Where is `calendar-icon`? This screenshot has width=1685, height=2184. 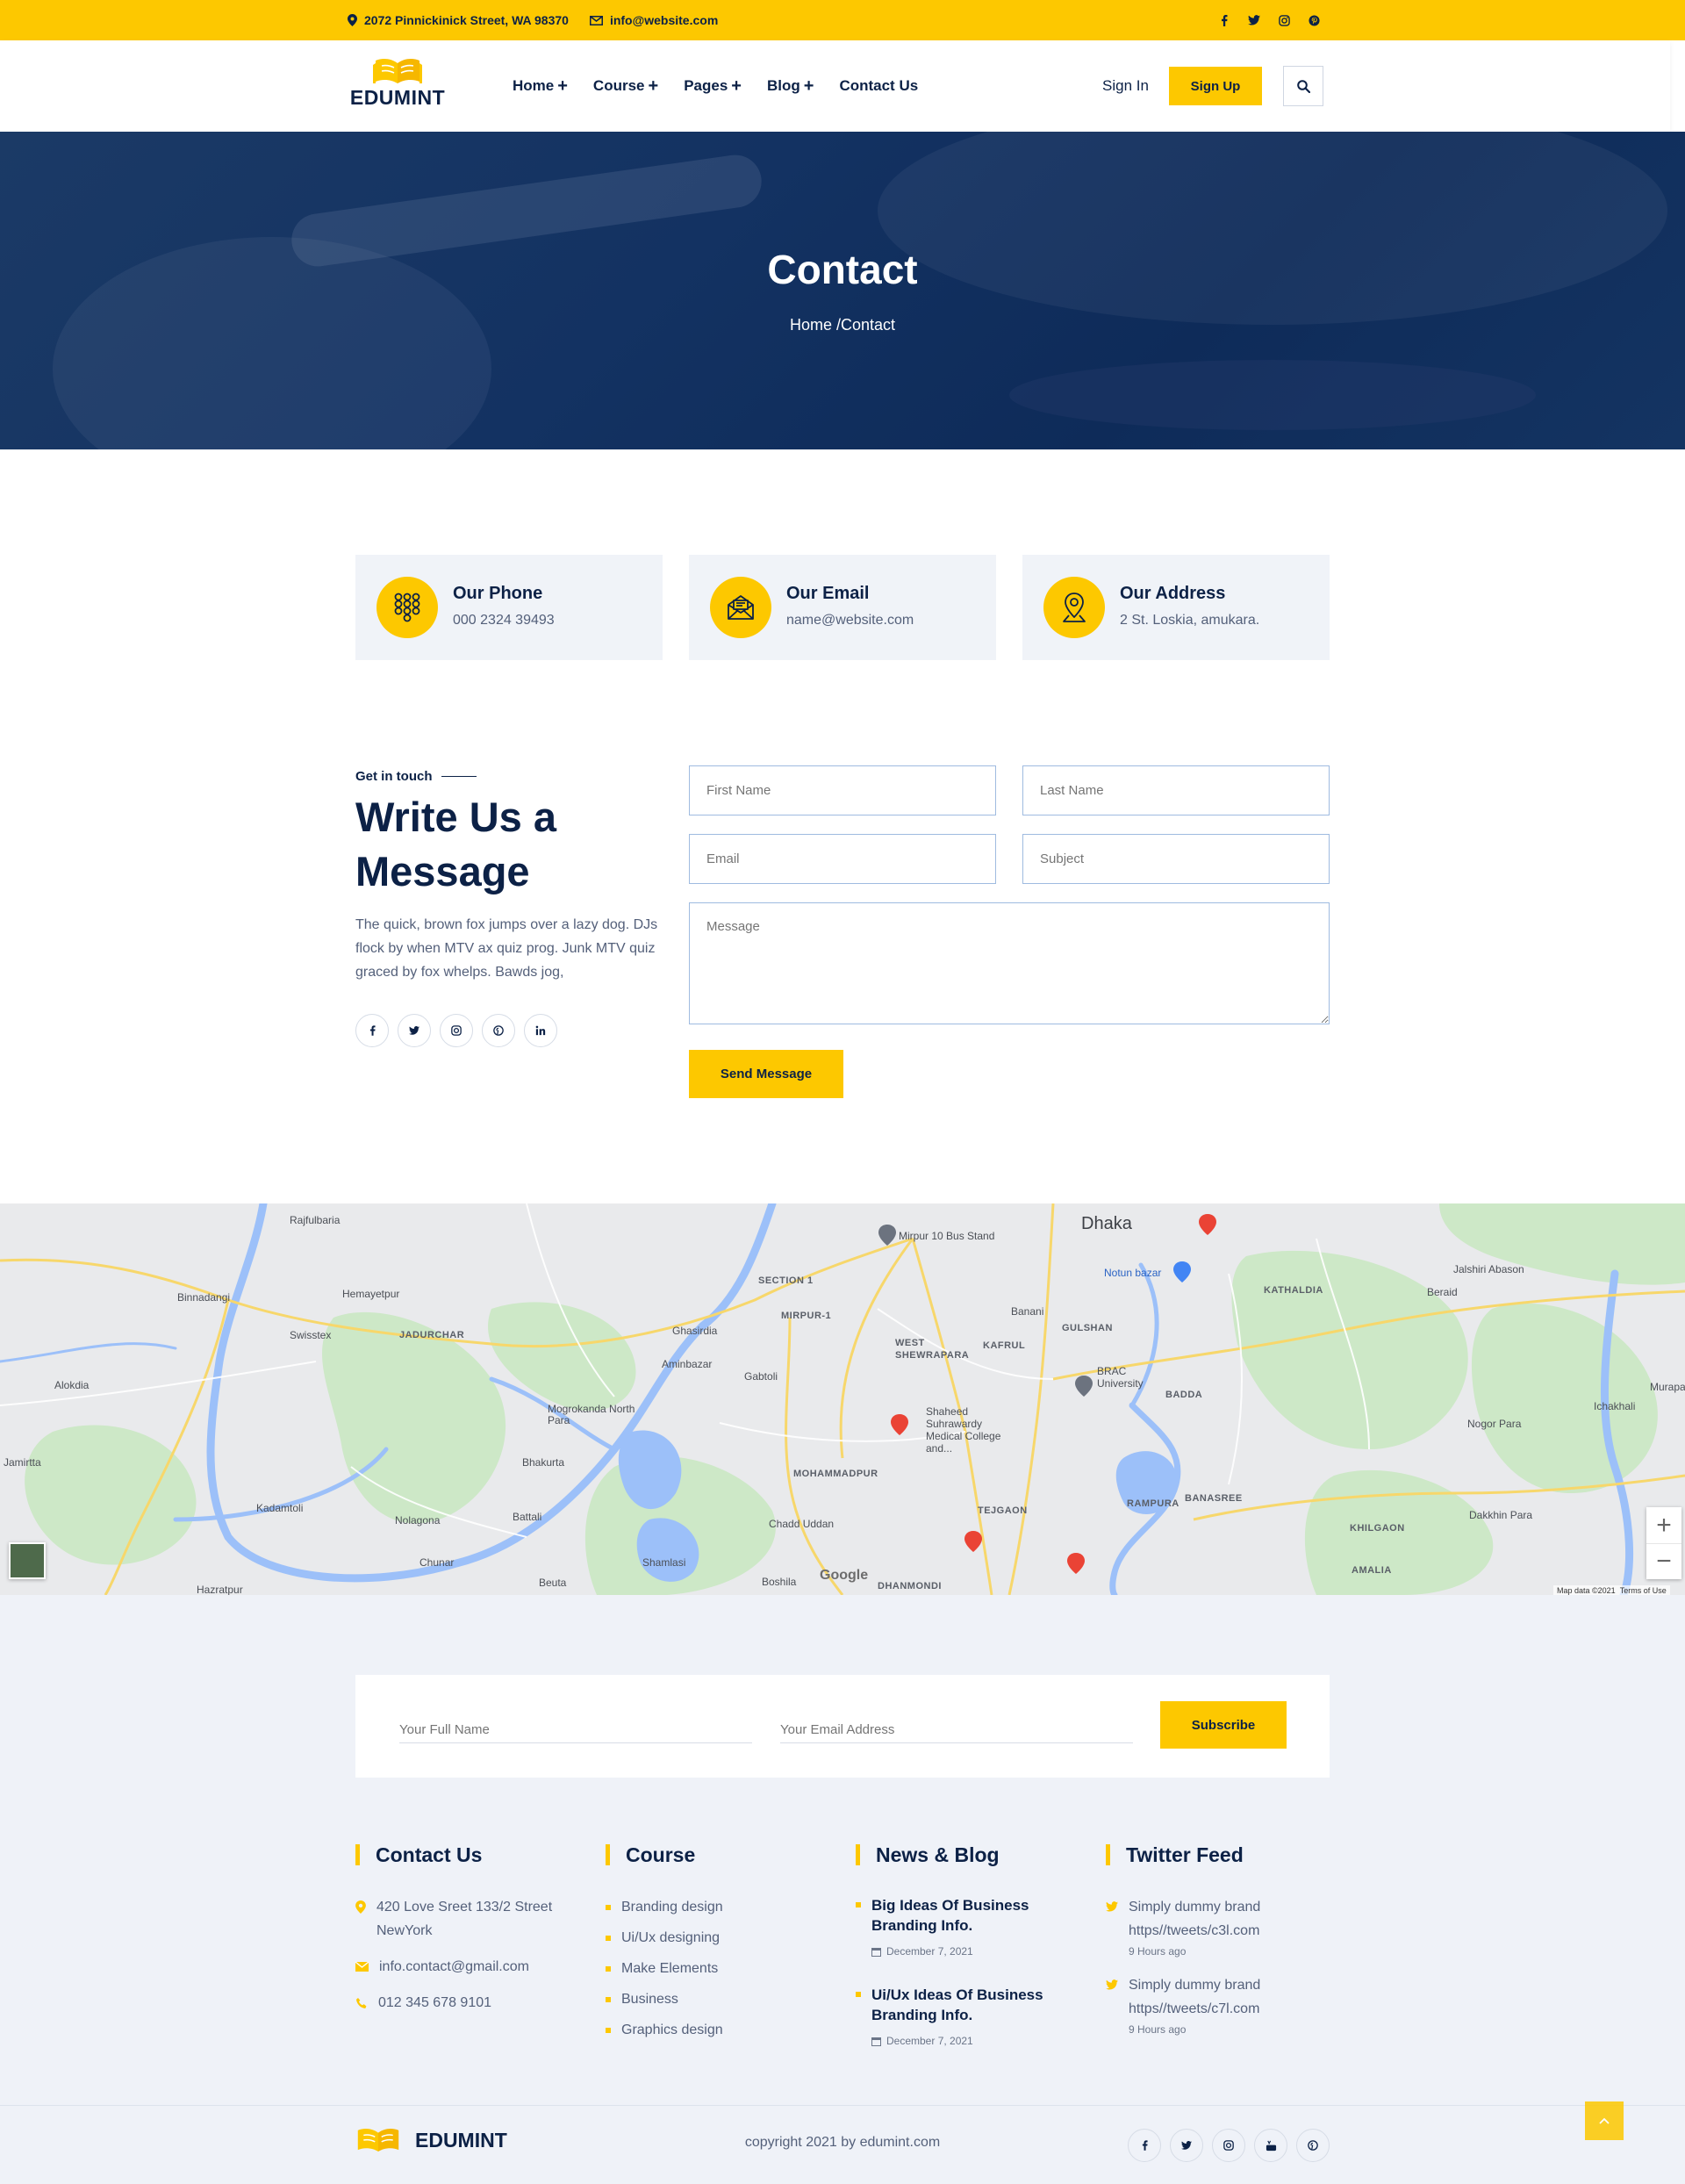 calendar-icon is located at coordinates (876, 2041).